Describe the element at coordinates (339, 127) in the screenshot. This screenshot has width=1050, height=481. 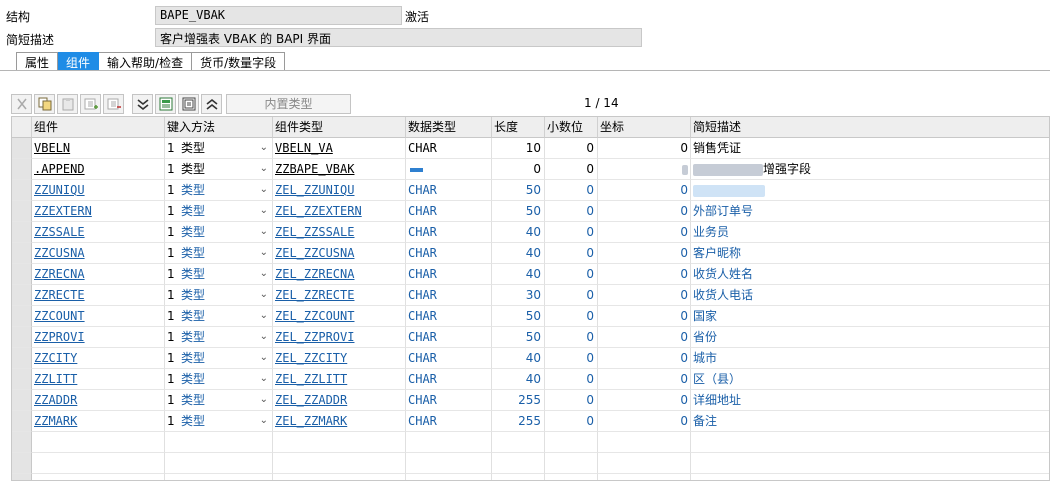
I see `col-header-component-type: 组件类型` at that location.